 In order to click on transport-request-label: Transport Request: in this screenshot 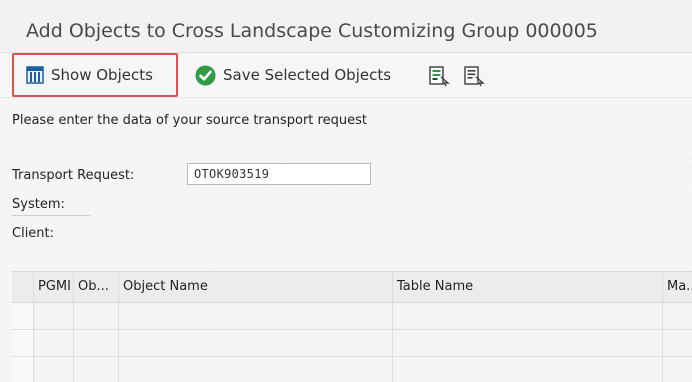, I will do `click(73, 175)`.